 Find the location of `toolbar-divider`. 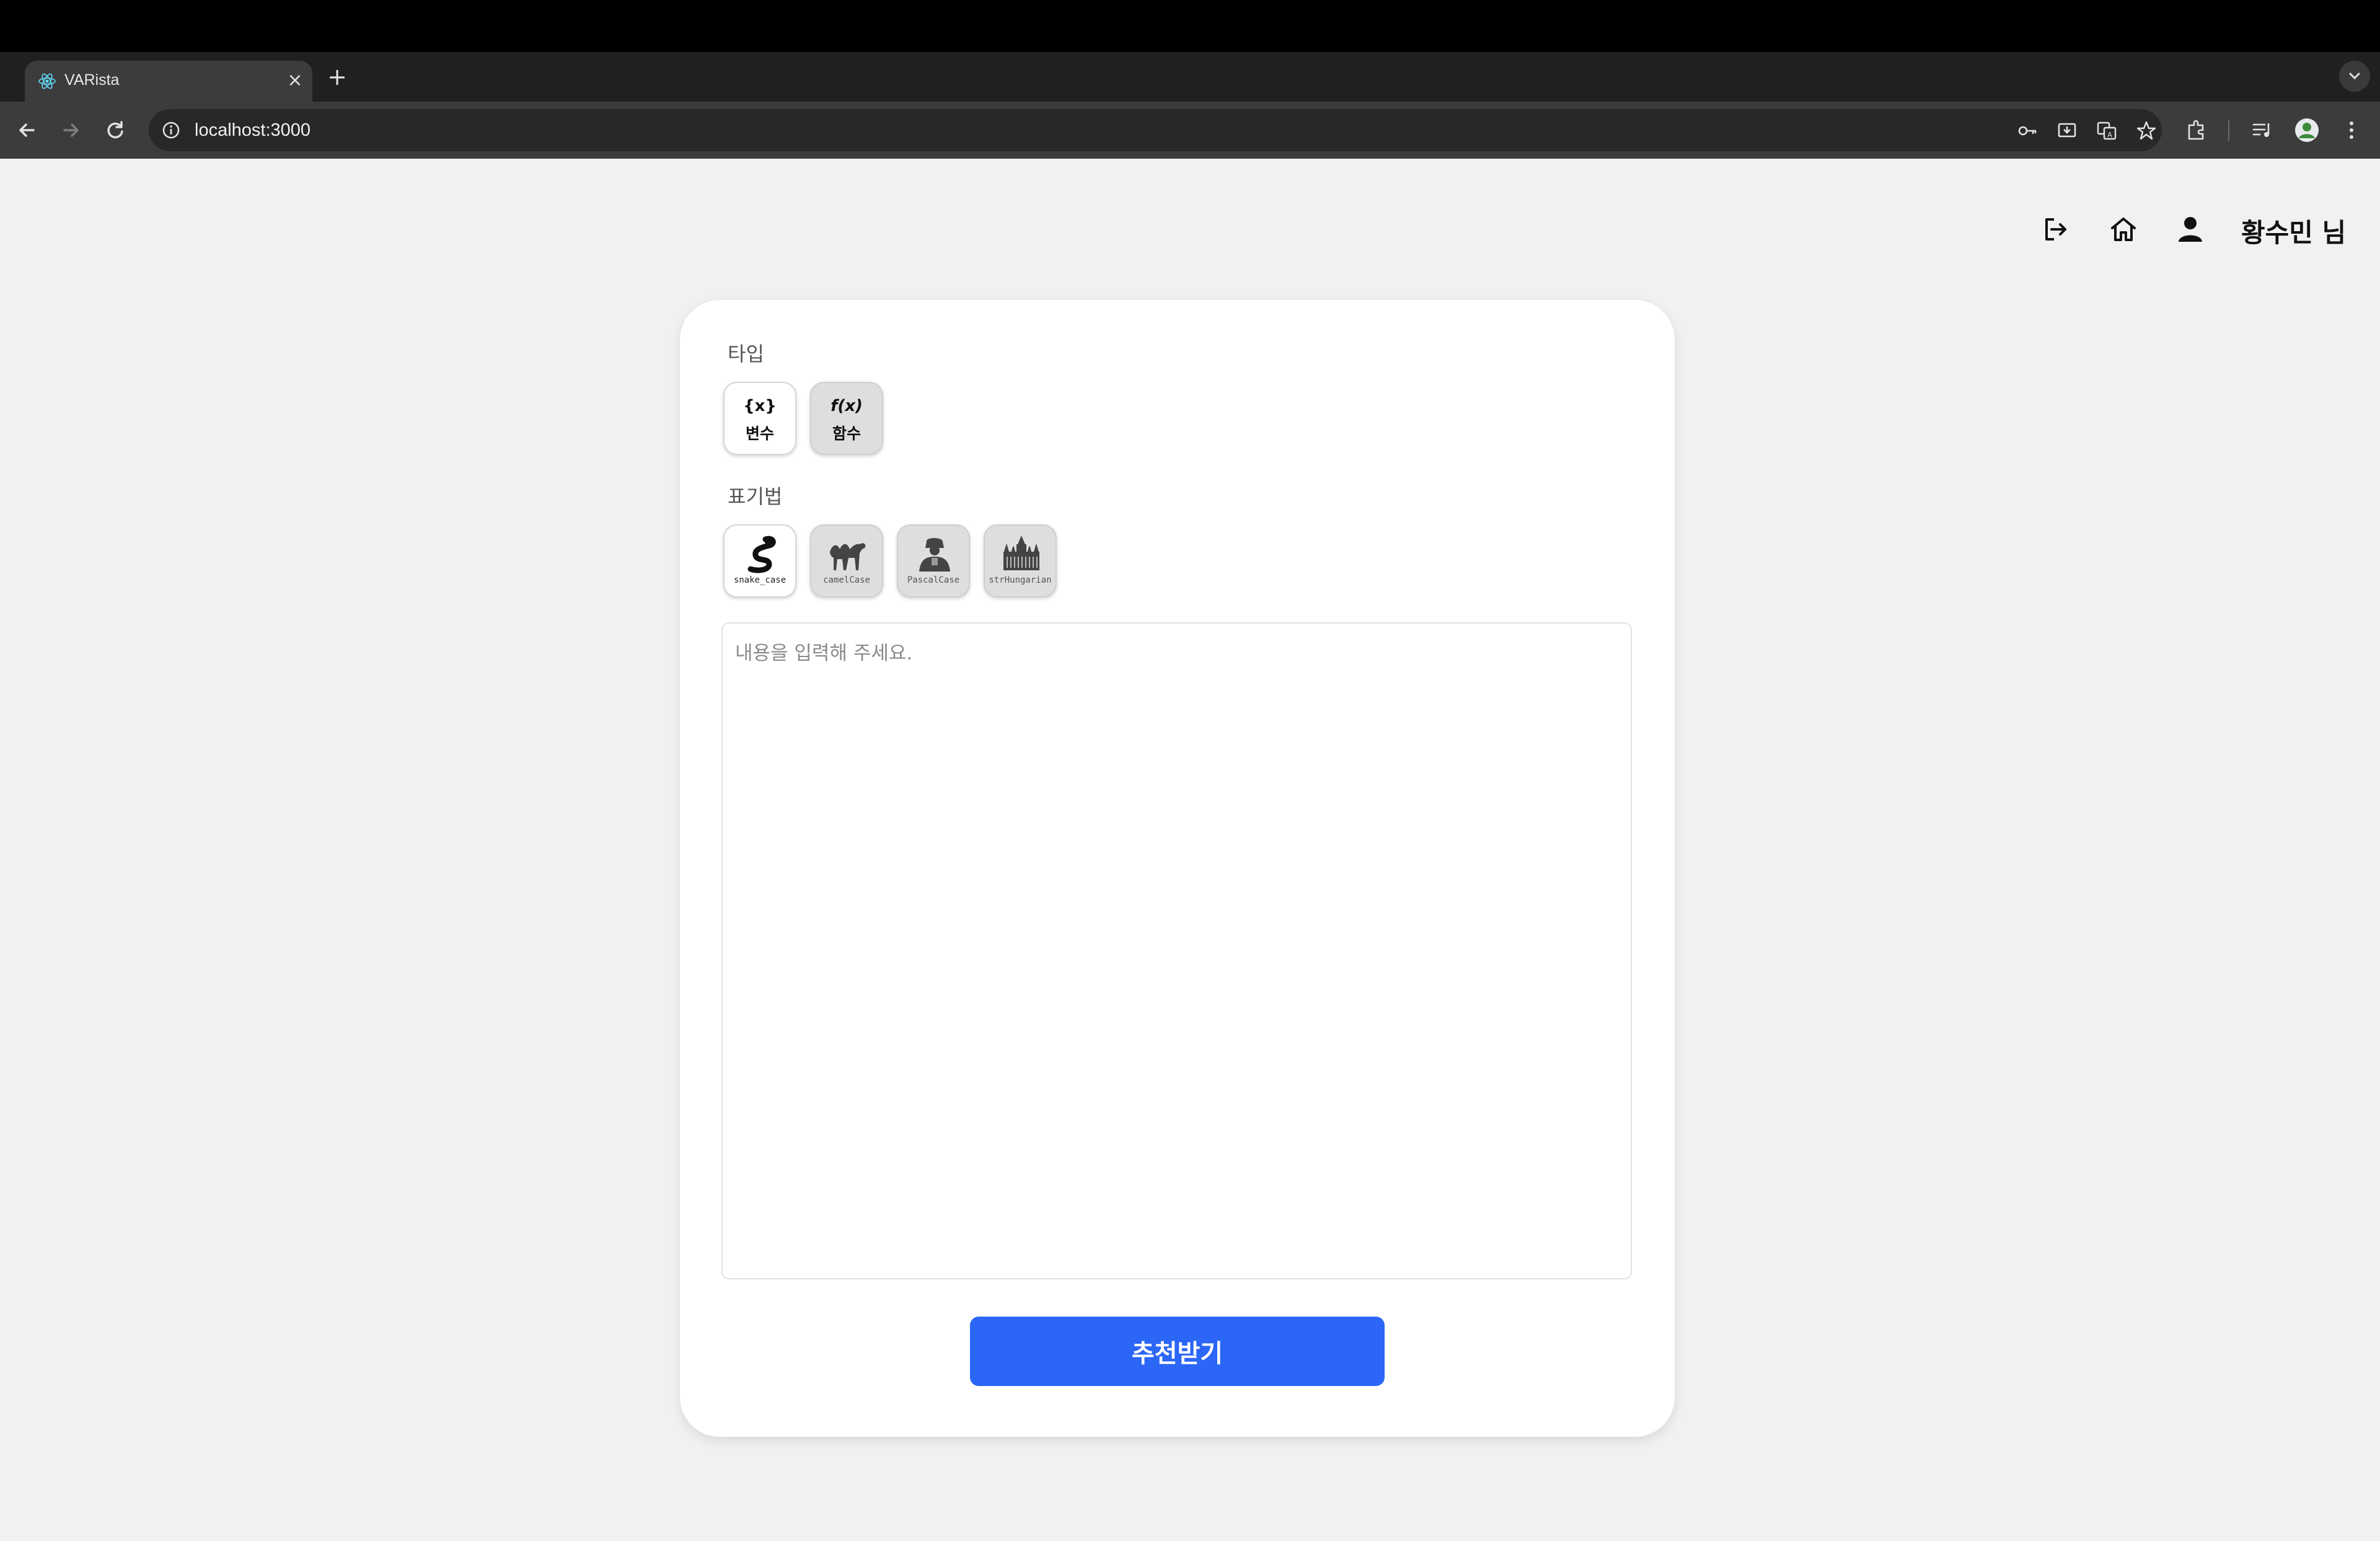

toolbar-divider is located at coordinates (2228, 130).